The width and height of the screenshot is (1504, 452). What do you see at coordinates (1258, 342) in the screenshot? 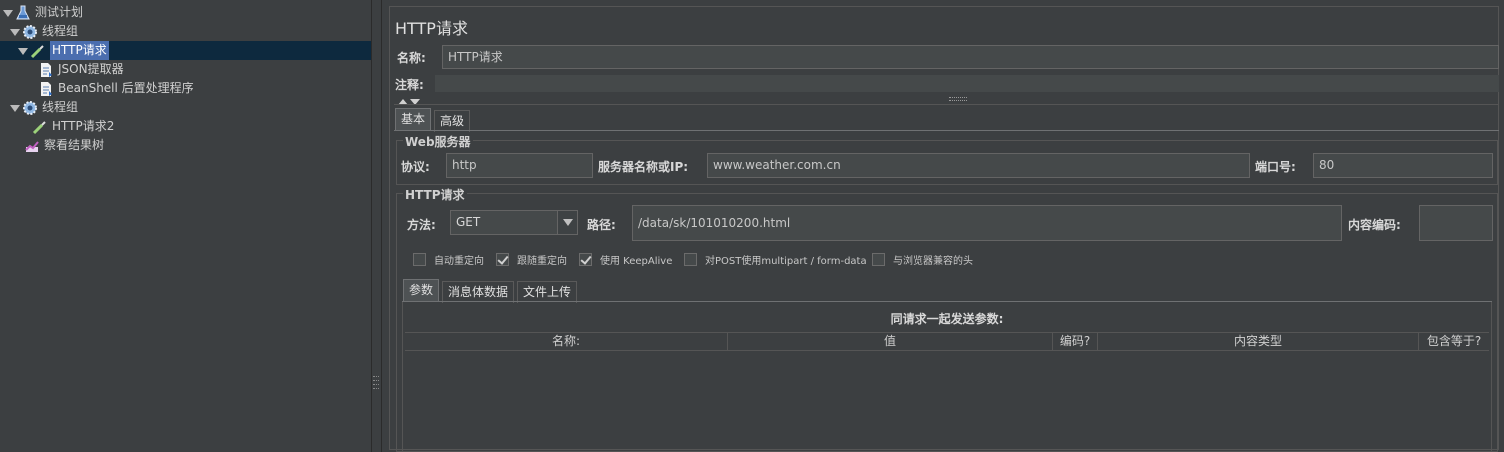
I see `column-header-content-type: 内容类型` at bounding box center [1258, 342].